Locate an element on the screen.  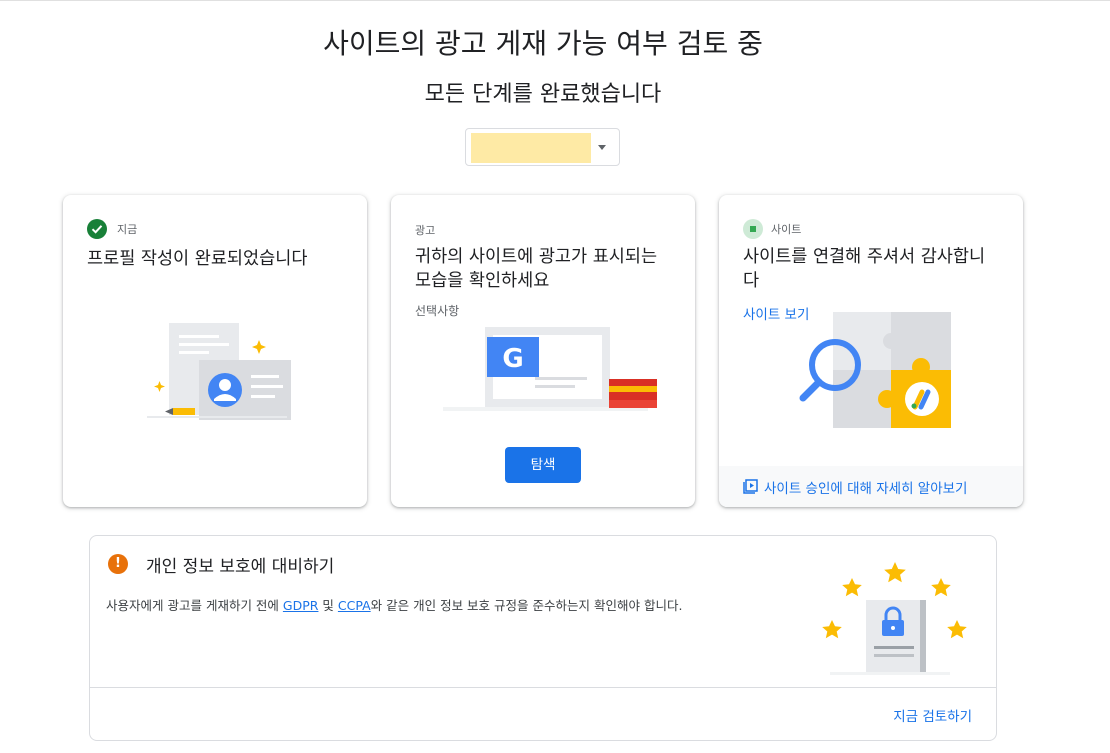
review-now-button: 지금 검토하기 is located at coordinates (932, 715).